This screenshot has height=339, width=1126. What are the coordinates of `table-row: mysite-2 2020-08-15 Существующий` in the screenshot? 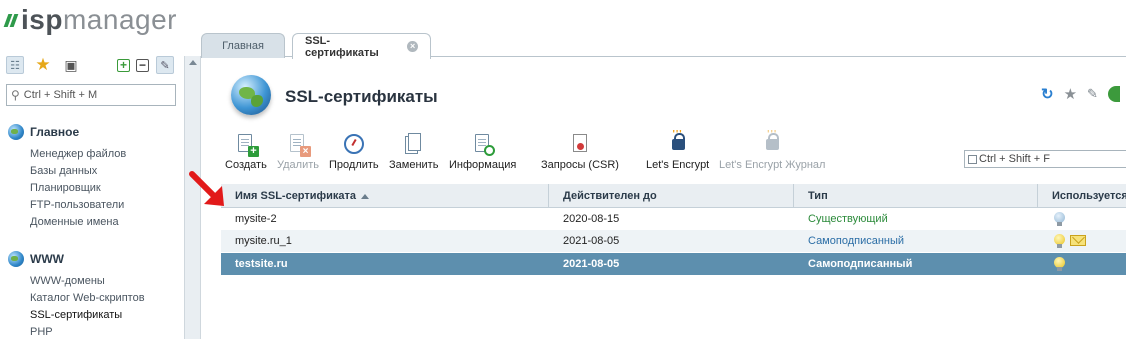 It's located at (673, 219).